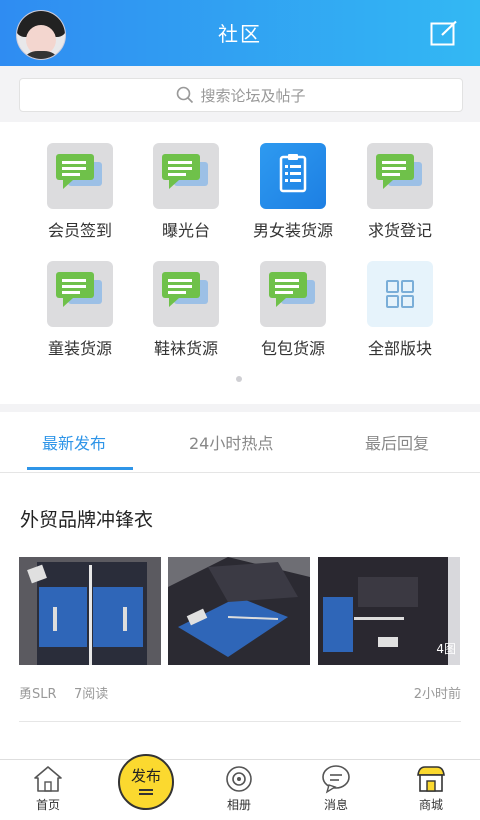 The width and height of the screenshot is (480, 820). Describe the element at coordinates (146, 790) in the screenshot. I see `publish-icon` at that location.